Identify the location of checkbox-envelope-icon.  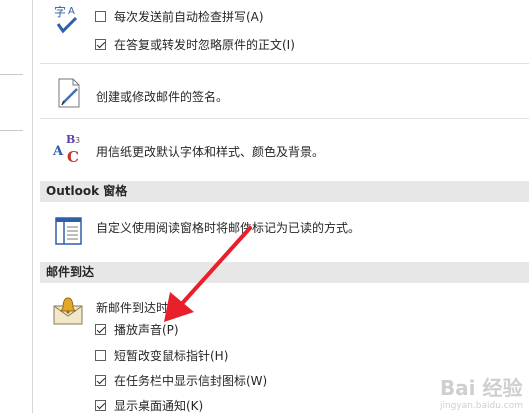
(100, 380).